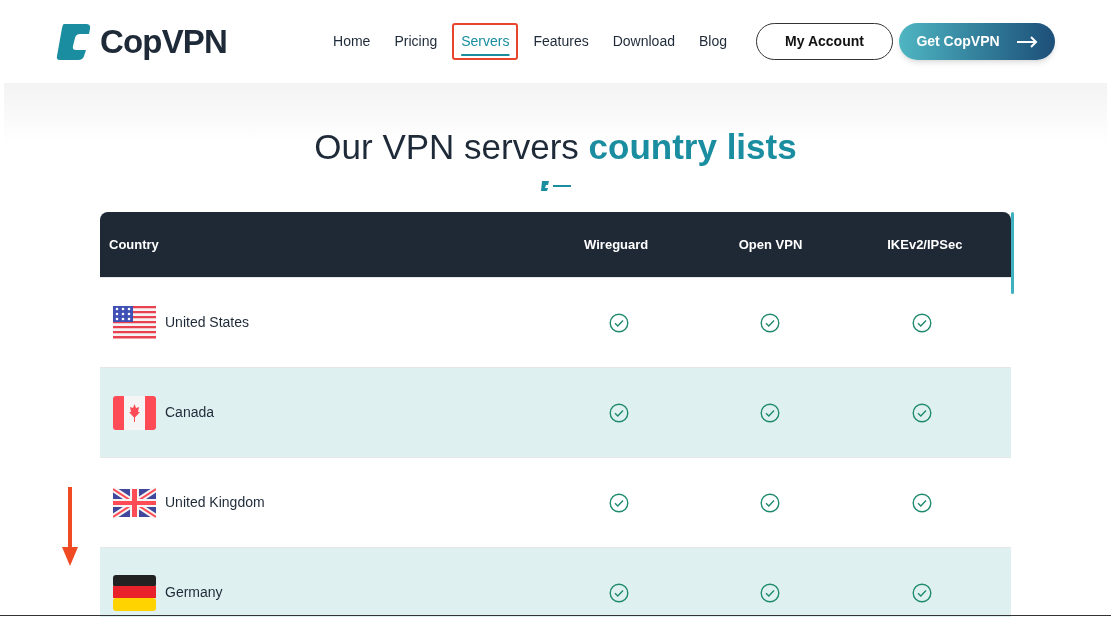  Describe the element at coordinates (770, 244) in the screenshot. I see `column-header: Open VPN` at that location.